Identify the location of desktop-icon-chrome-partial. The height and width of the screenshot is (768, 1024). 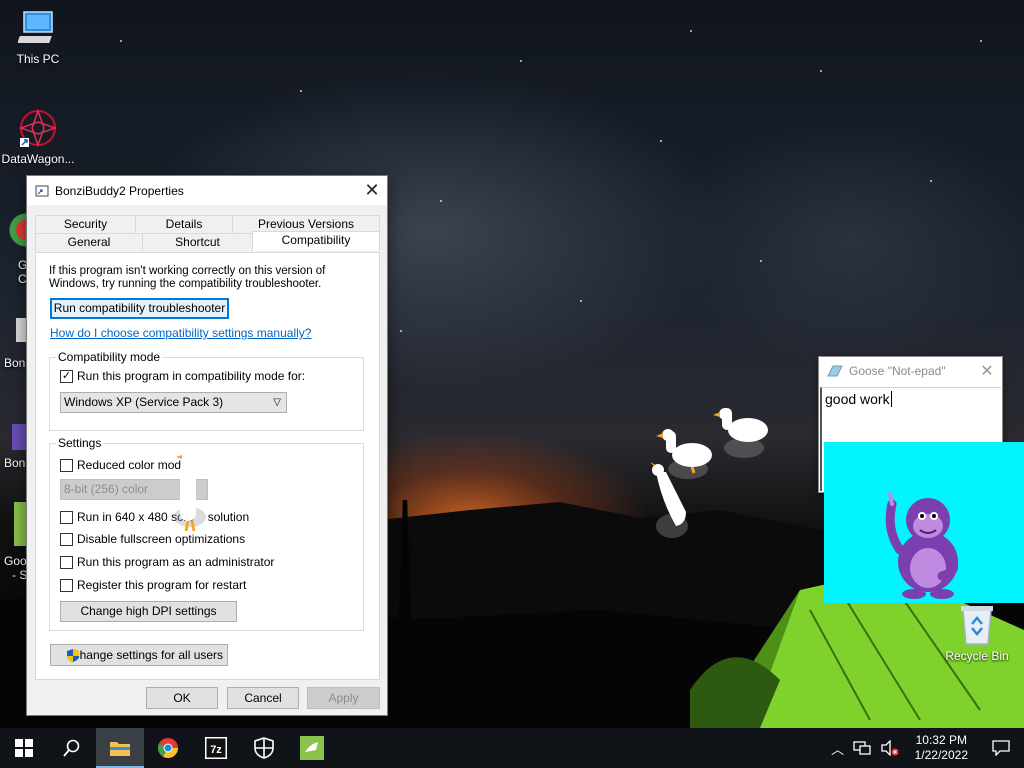
(15, 230).